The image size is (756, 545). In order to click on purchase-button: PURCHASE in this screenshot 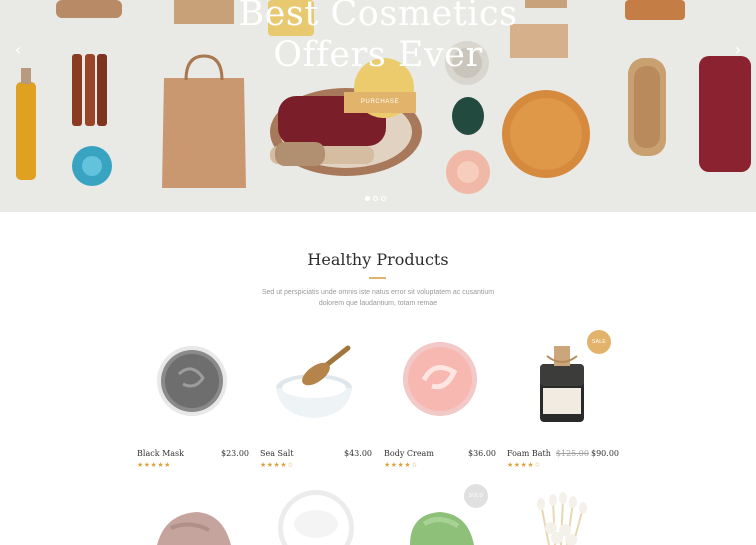, I will do `click(380, 102)`.